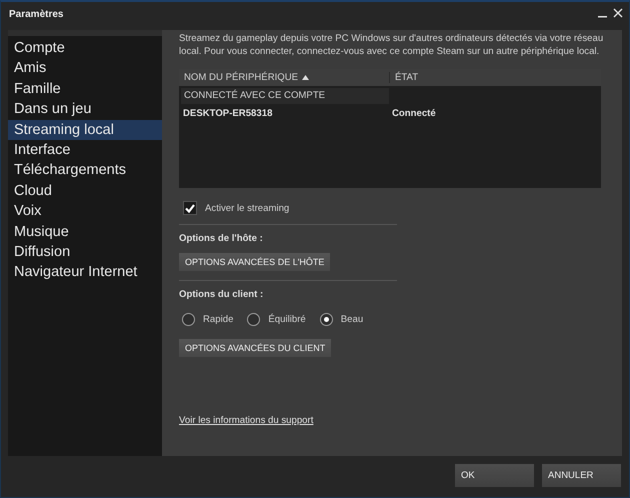 This screenshot has height=498, width=630. I want to click on sidebar-item: Amis, so click(85, 68).